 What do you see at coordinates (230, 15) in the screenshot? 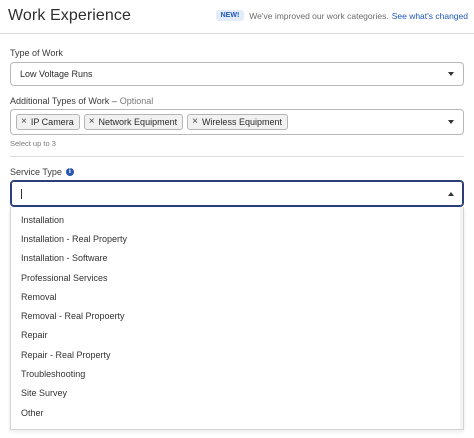
I see `new-badge: NEW!` at bounding box center [230, 15].